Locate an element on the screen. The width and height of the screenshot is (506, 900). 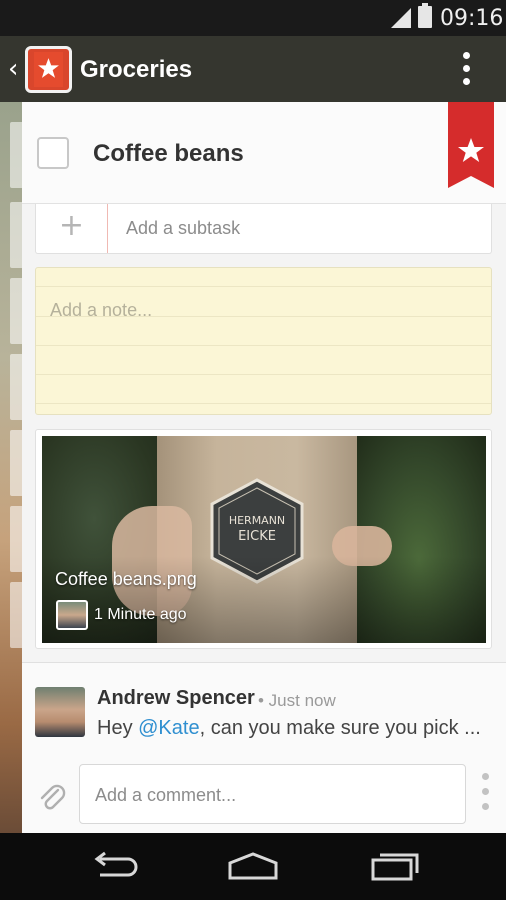
battery-icon is located at coordinates (425, 15).